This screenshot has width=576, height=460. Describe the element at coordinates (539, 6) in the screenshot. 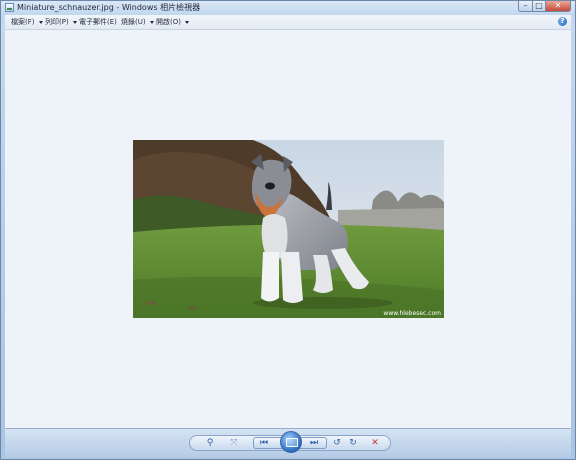

I see `maximize-button: □` at that location.